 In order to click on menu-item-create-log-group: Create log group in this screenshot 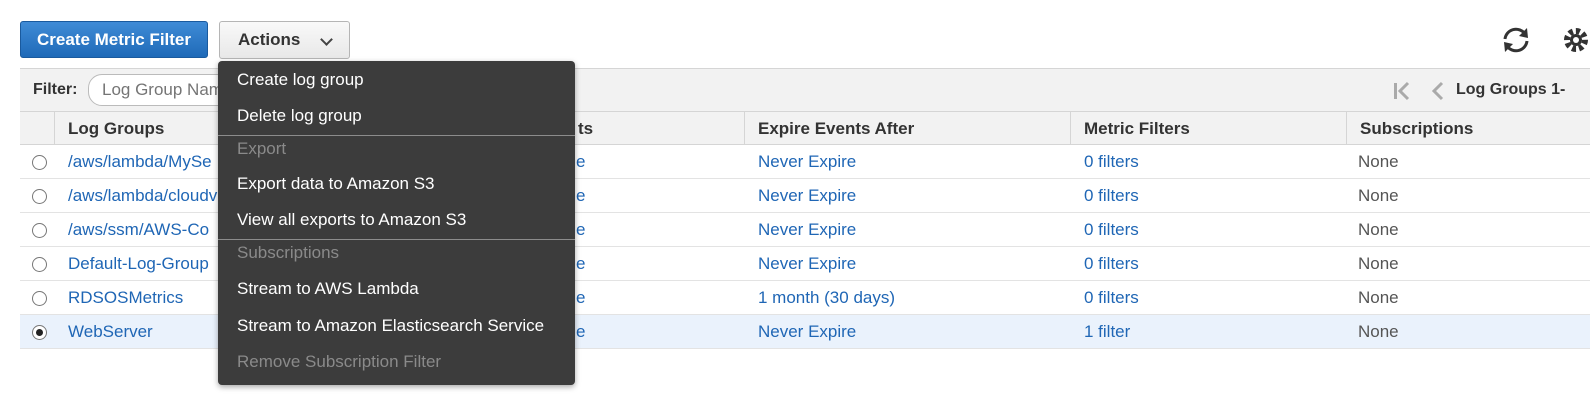, I will do `click(300, 80)`.